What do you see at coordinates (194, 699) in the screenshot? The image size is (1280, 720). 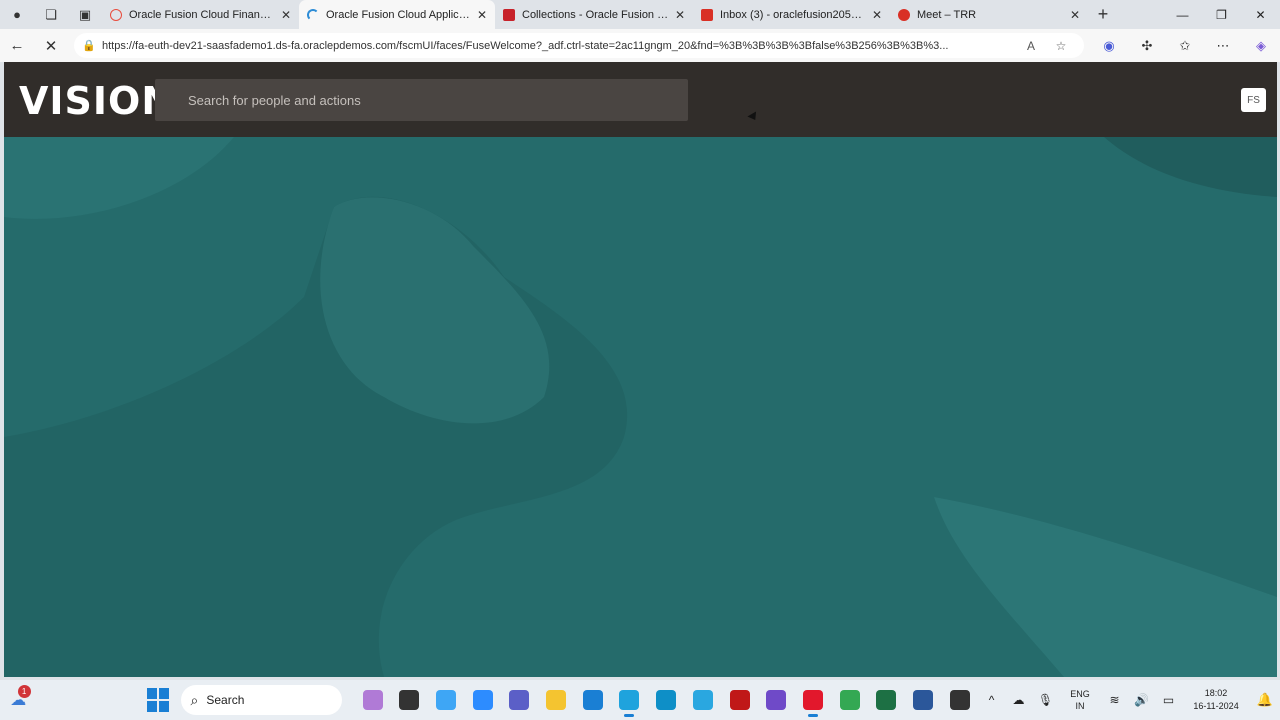 I see `search-icon: ⌕` at bounding box center [194, 699].